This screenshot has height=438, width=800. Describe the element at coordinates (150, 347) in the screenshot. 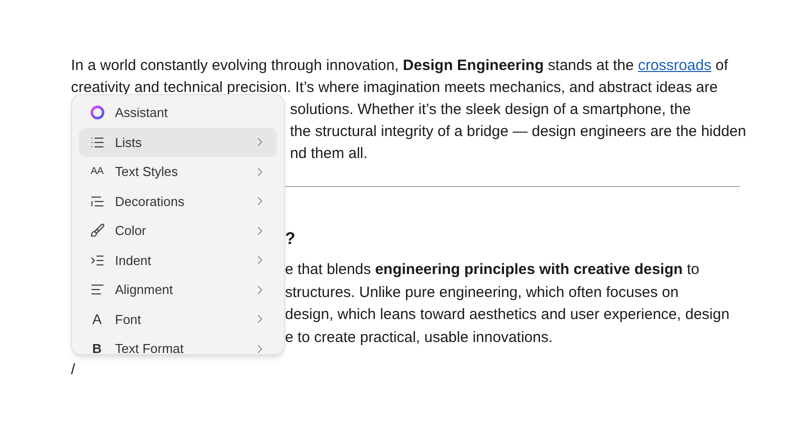

I see `menu-item-label: Text Format` at that location.